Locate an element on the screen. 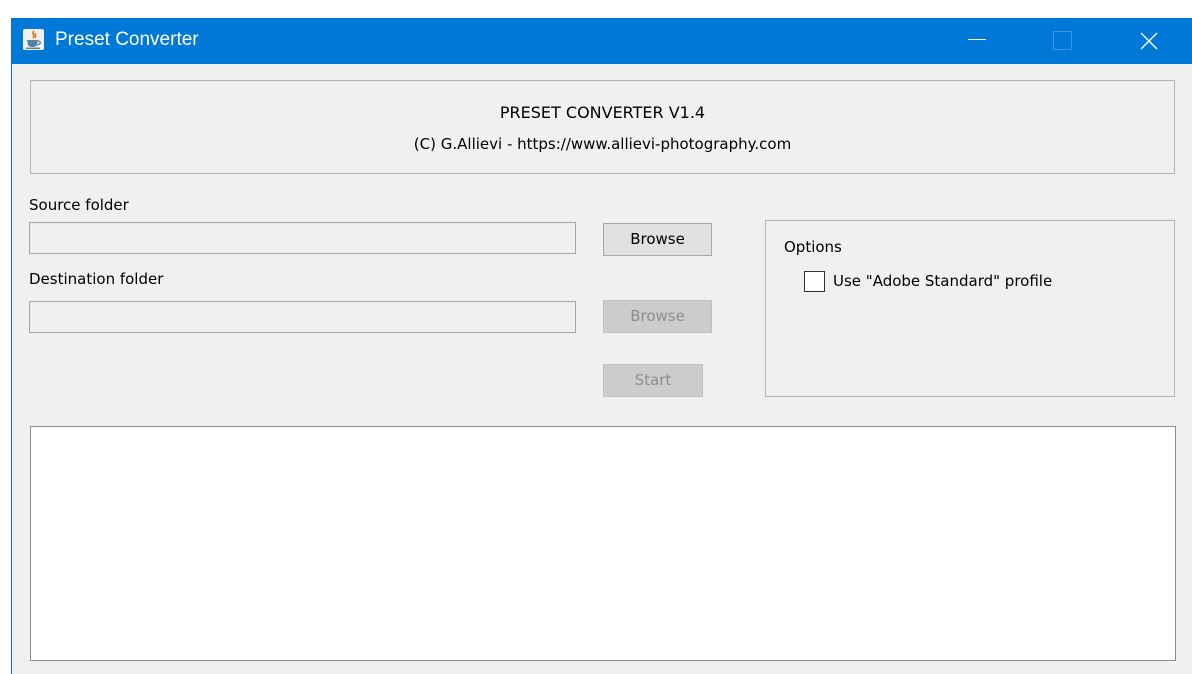 This screenshot has width=1192, height=674. destination-folder-field is located at coordinates (302, 317).